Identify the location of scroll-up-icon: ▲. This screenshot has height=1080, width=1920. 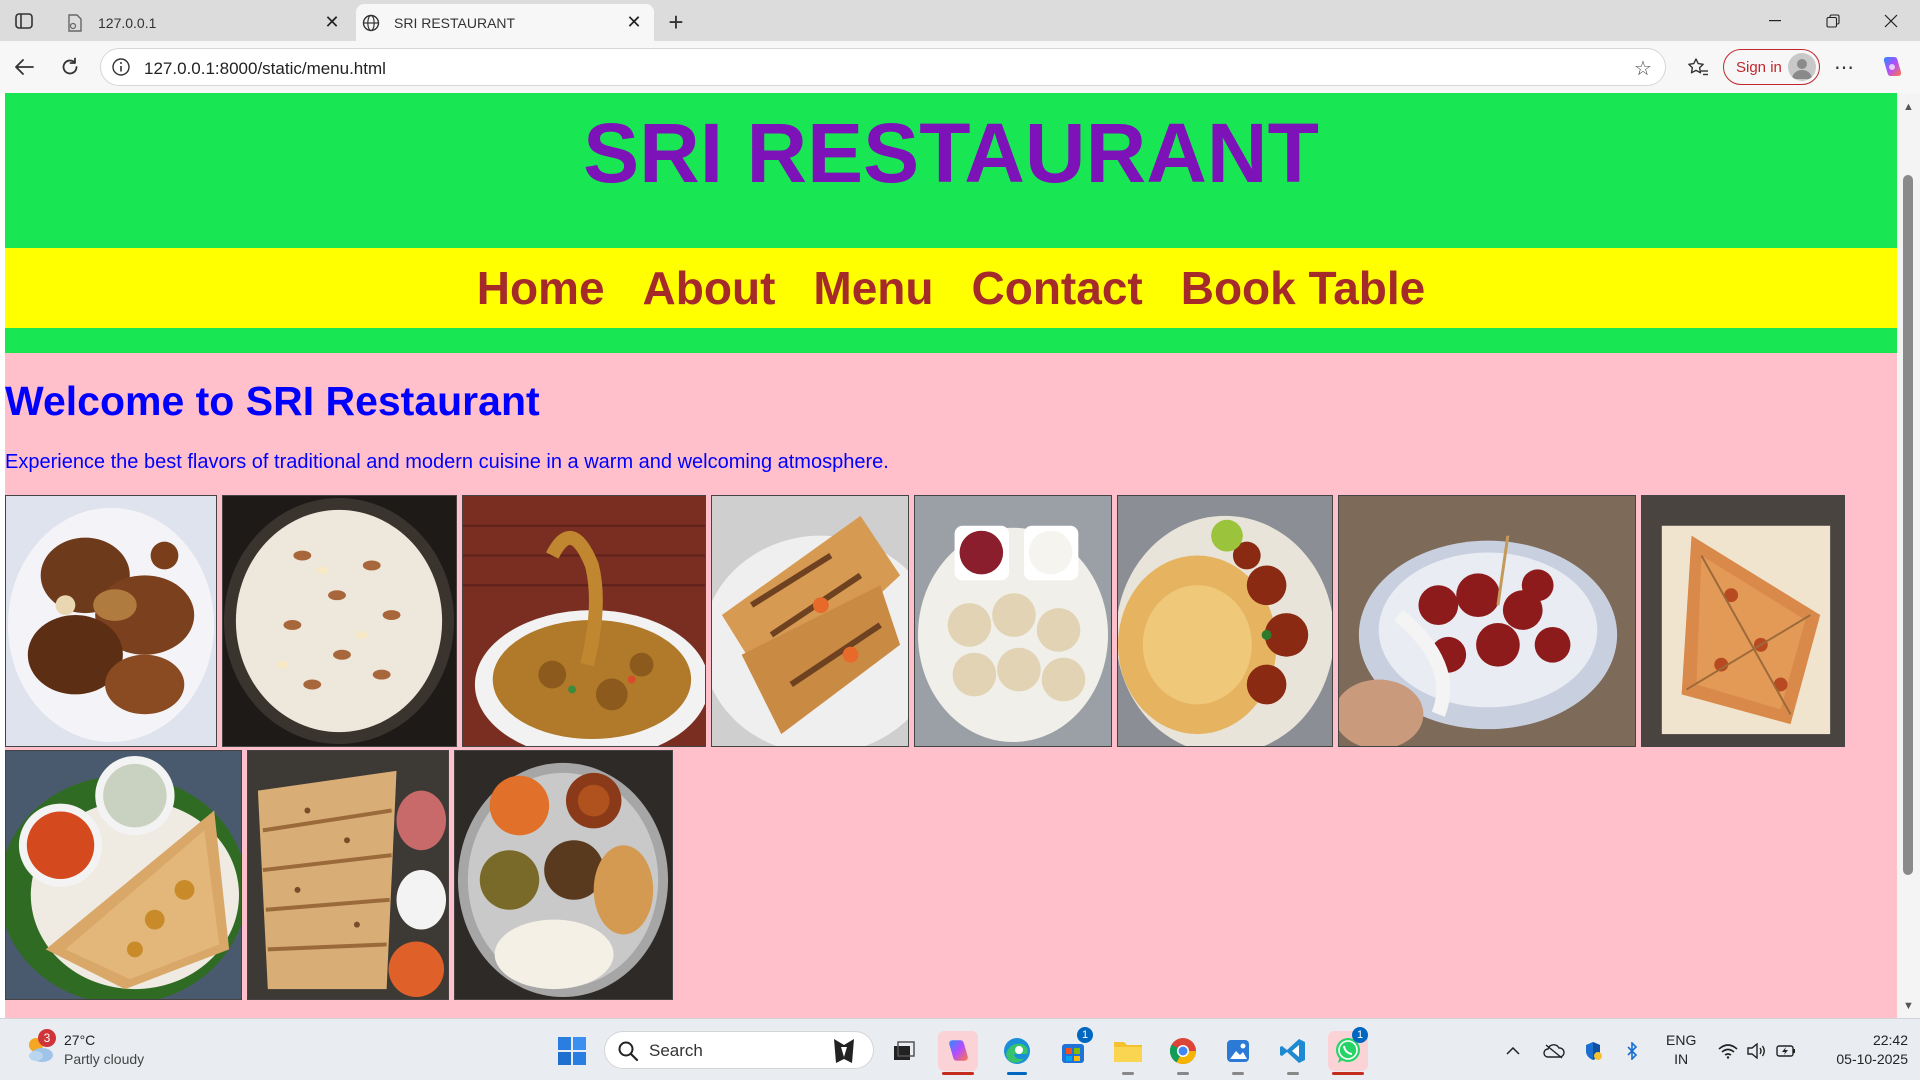
(1908, 107).